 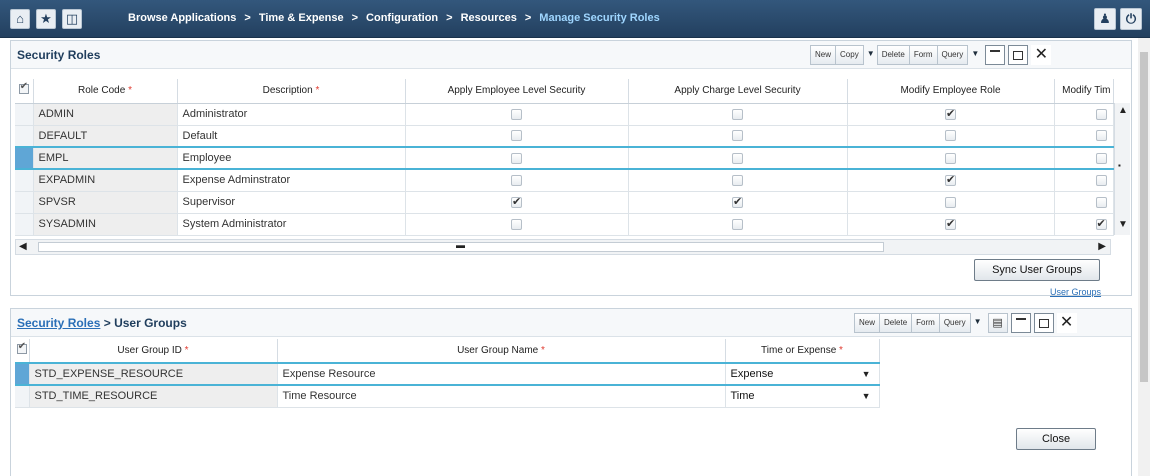 I want to click on column-header-role-code: Role Code *, so click(x=105, y=91).